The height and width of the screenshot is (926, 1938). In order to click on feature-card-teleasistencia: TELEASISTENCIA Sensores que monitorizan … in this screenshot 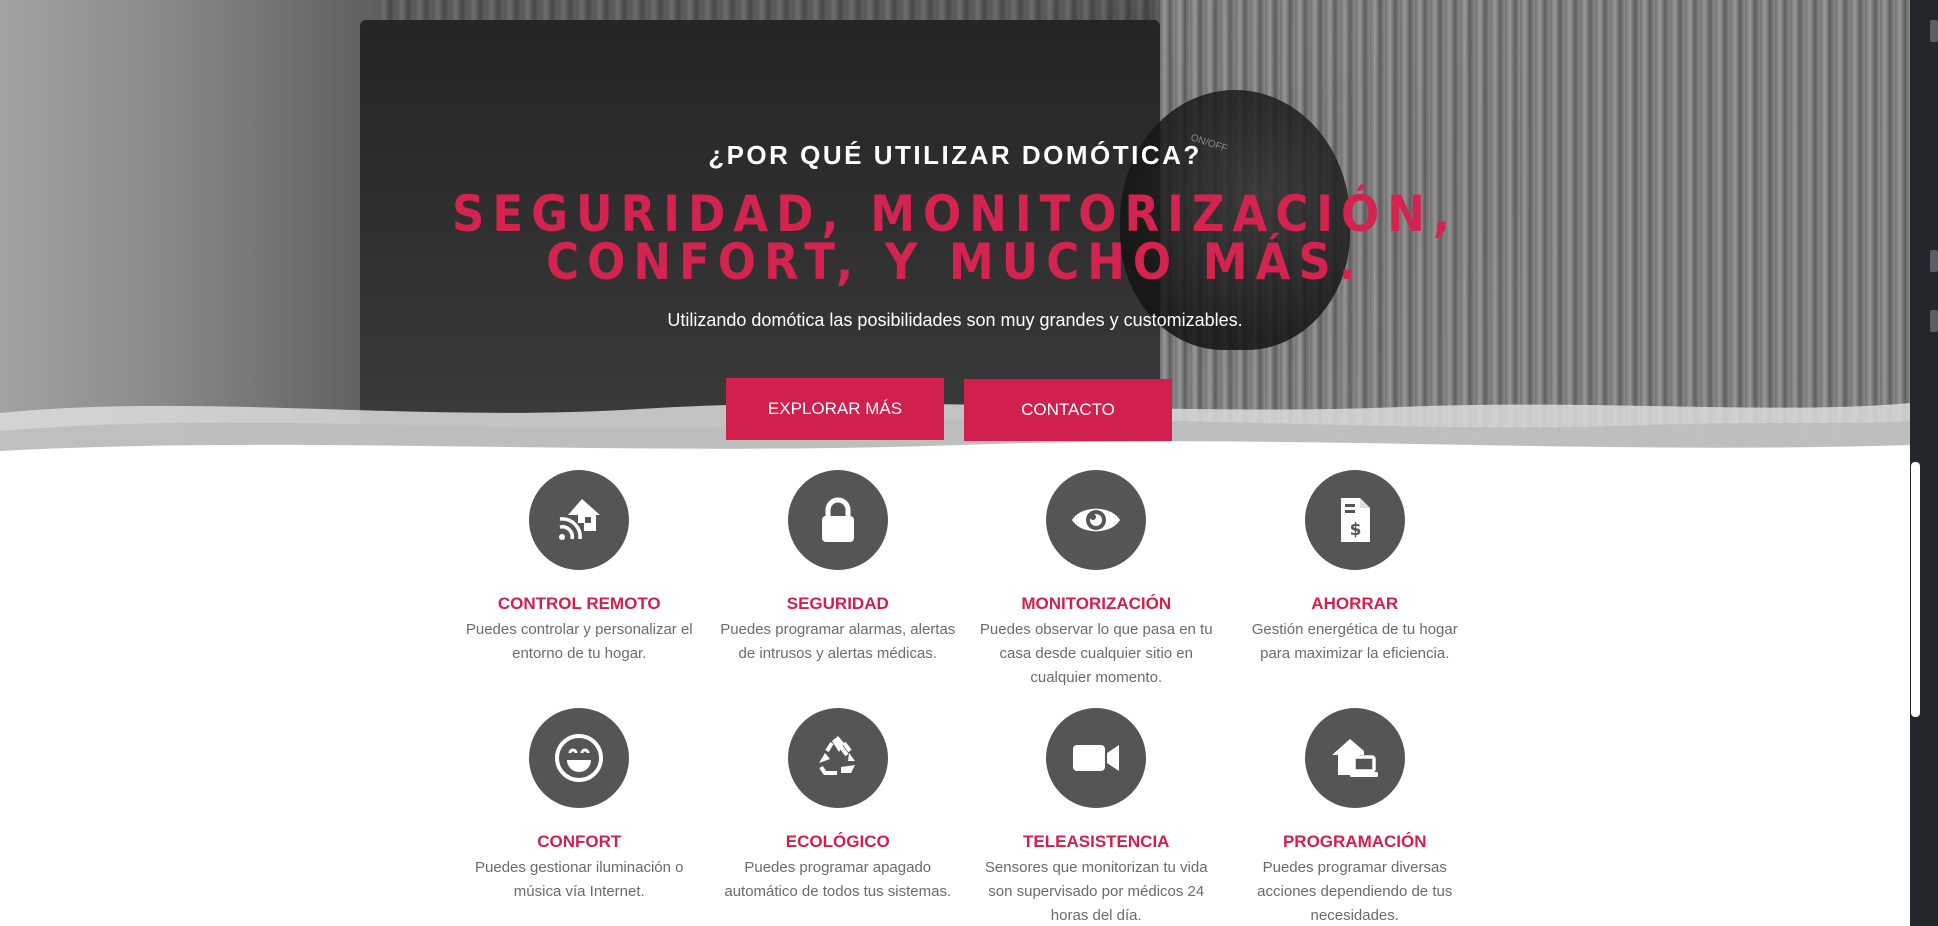, I will do `click(1096, 816)`.